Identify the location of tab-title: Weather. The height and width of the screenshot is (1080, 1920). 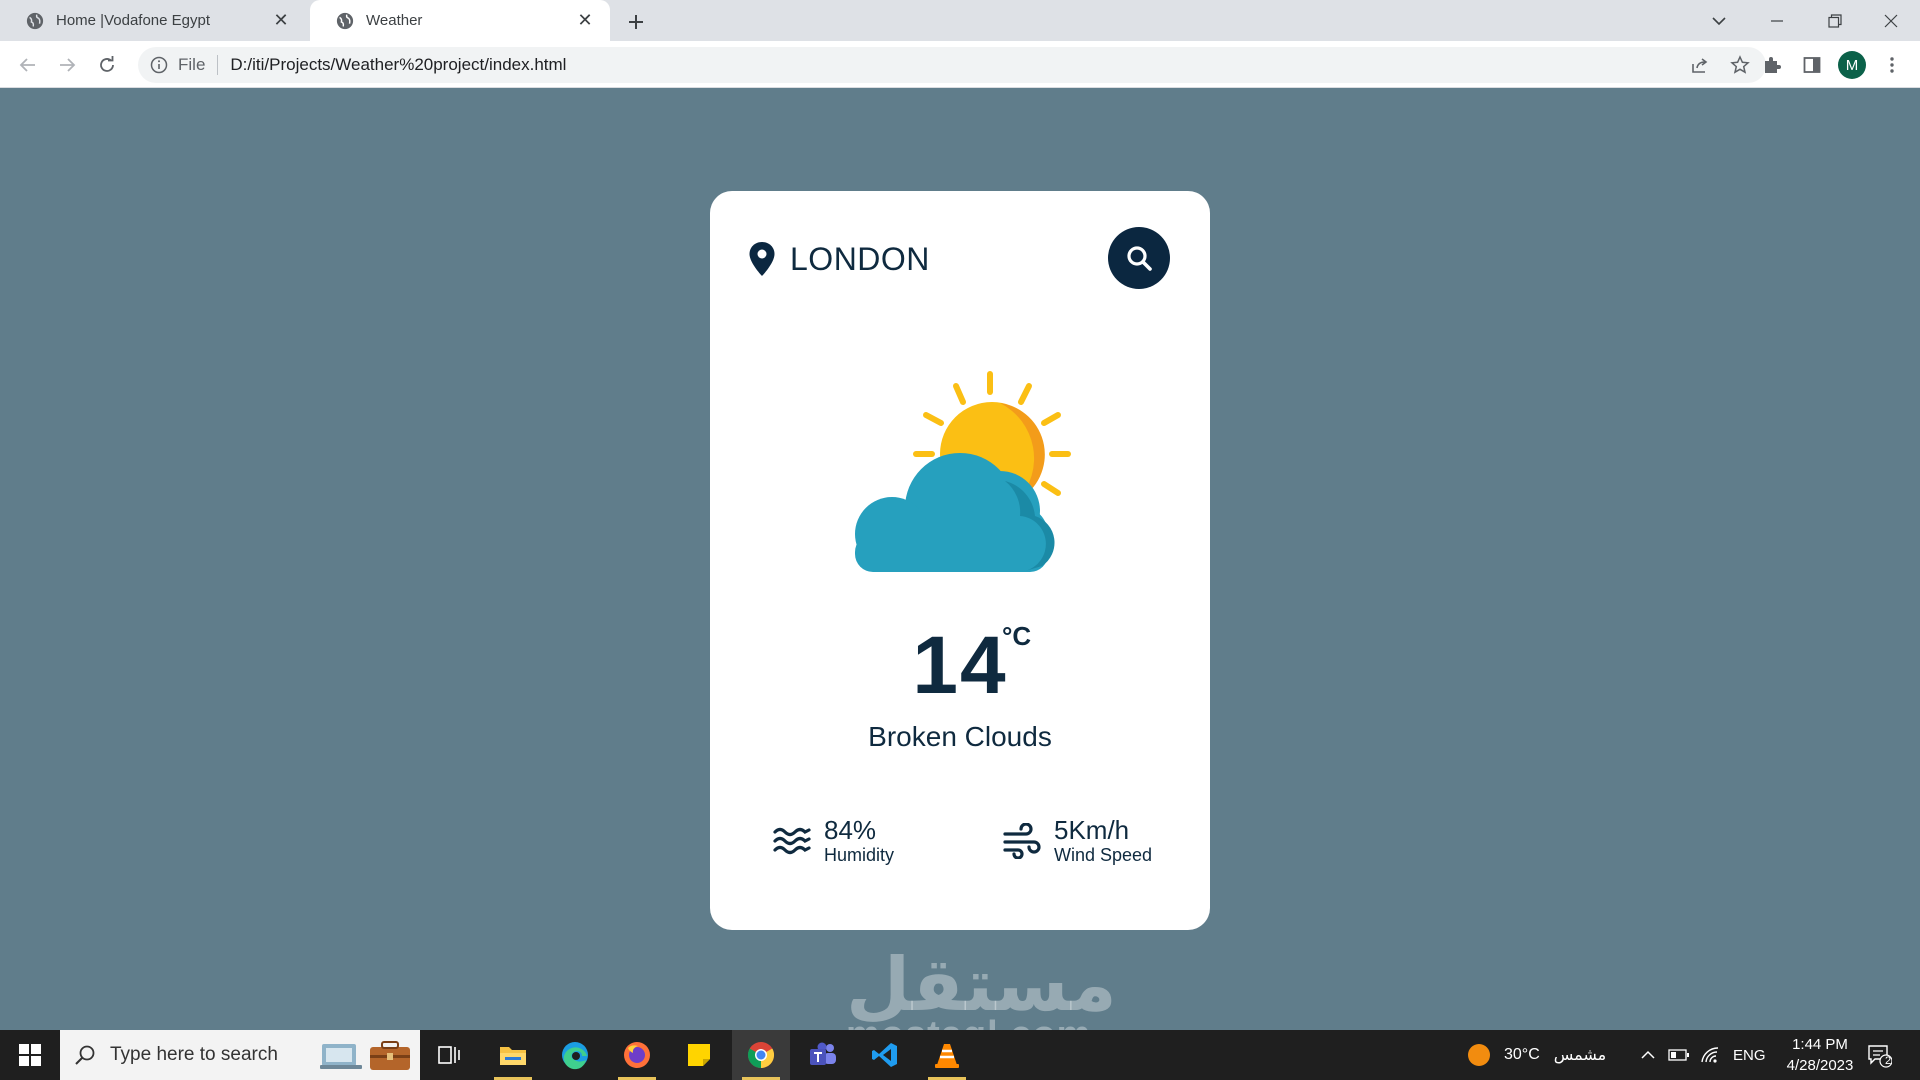
(394, 20).